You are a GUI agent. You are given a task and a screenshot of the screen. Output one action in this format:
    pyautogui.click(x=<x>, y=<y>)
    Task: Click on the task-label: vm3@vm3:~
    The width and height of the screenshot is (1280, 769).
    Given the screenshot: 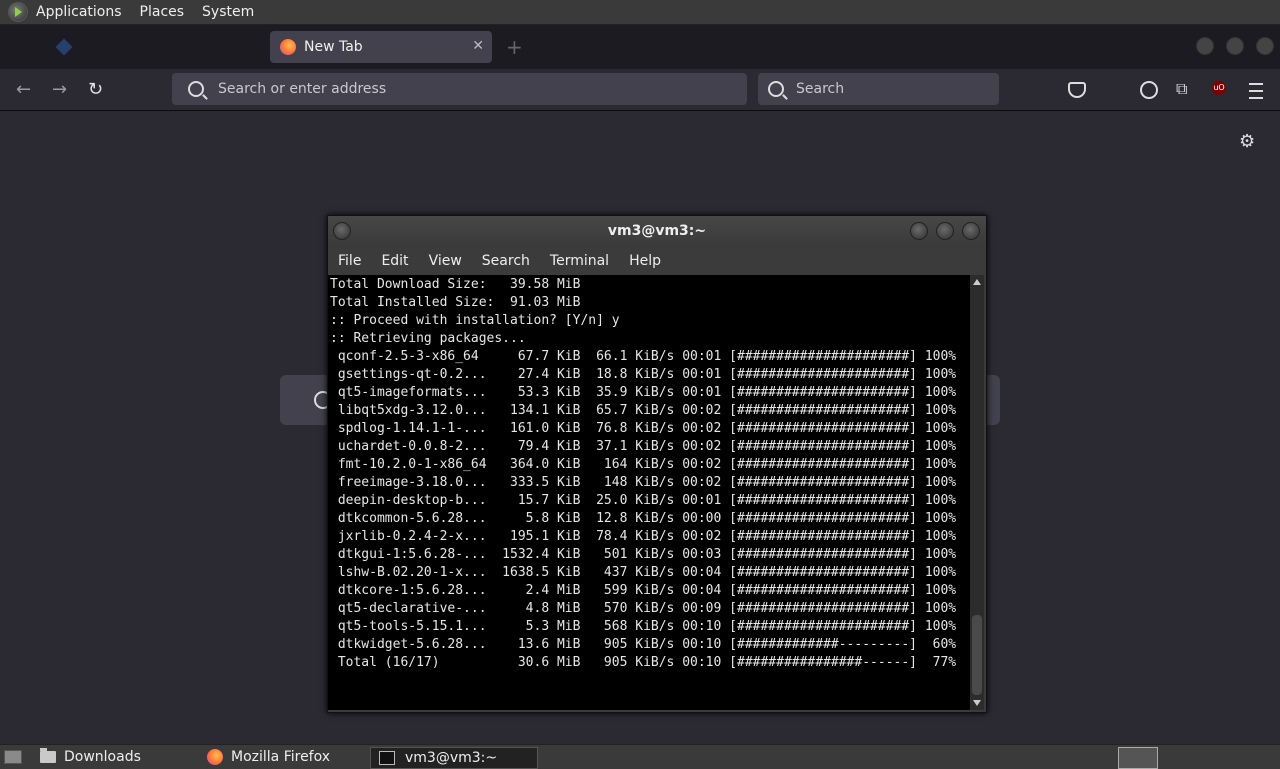 What is the action you would take?
    pyautogui.click(x=451, y=758)
    